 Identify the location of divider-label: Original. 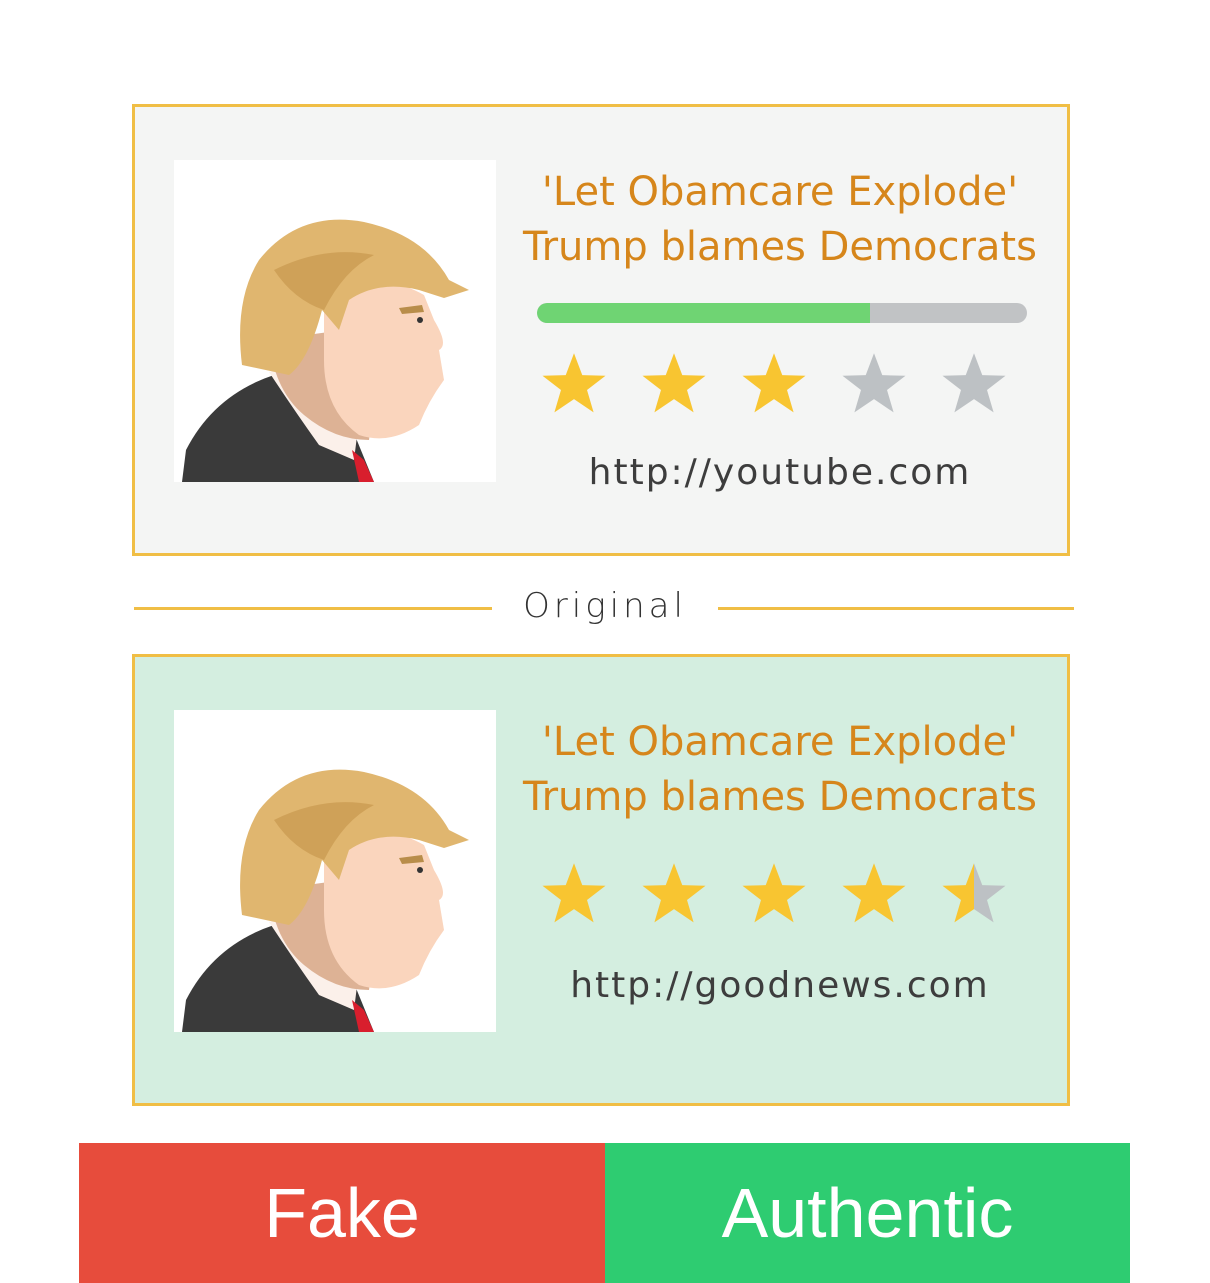
(605, 606).